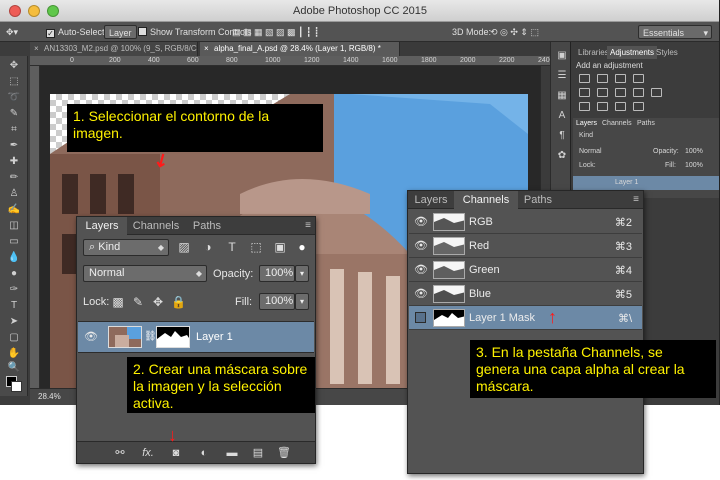 Image resolution: width=720 pixels, height=480 pixels. What do you see at coordinates (646, 183) in the screenshot?
I see `docked-layer-row: Layer 1` at bounding box center [646, 183].